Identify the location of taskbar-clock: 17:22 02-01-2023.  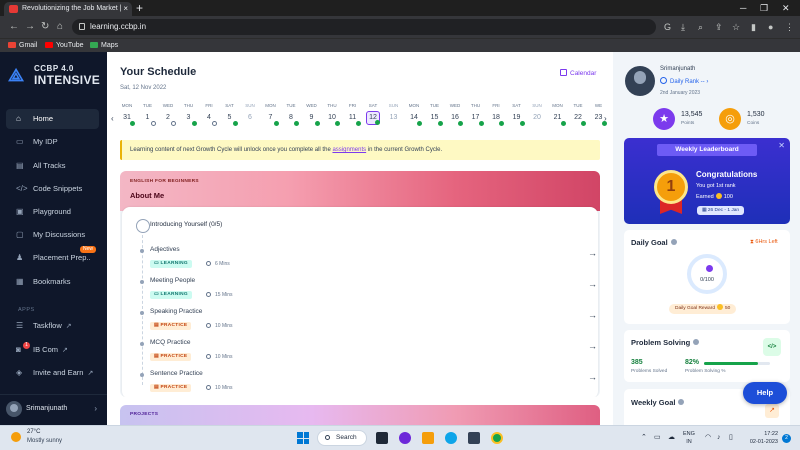
(760, 438).